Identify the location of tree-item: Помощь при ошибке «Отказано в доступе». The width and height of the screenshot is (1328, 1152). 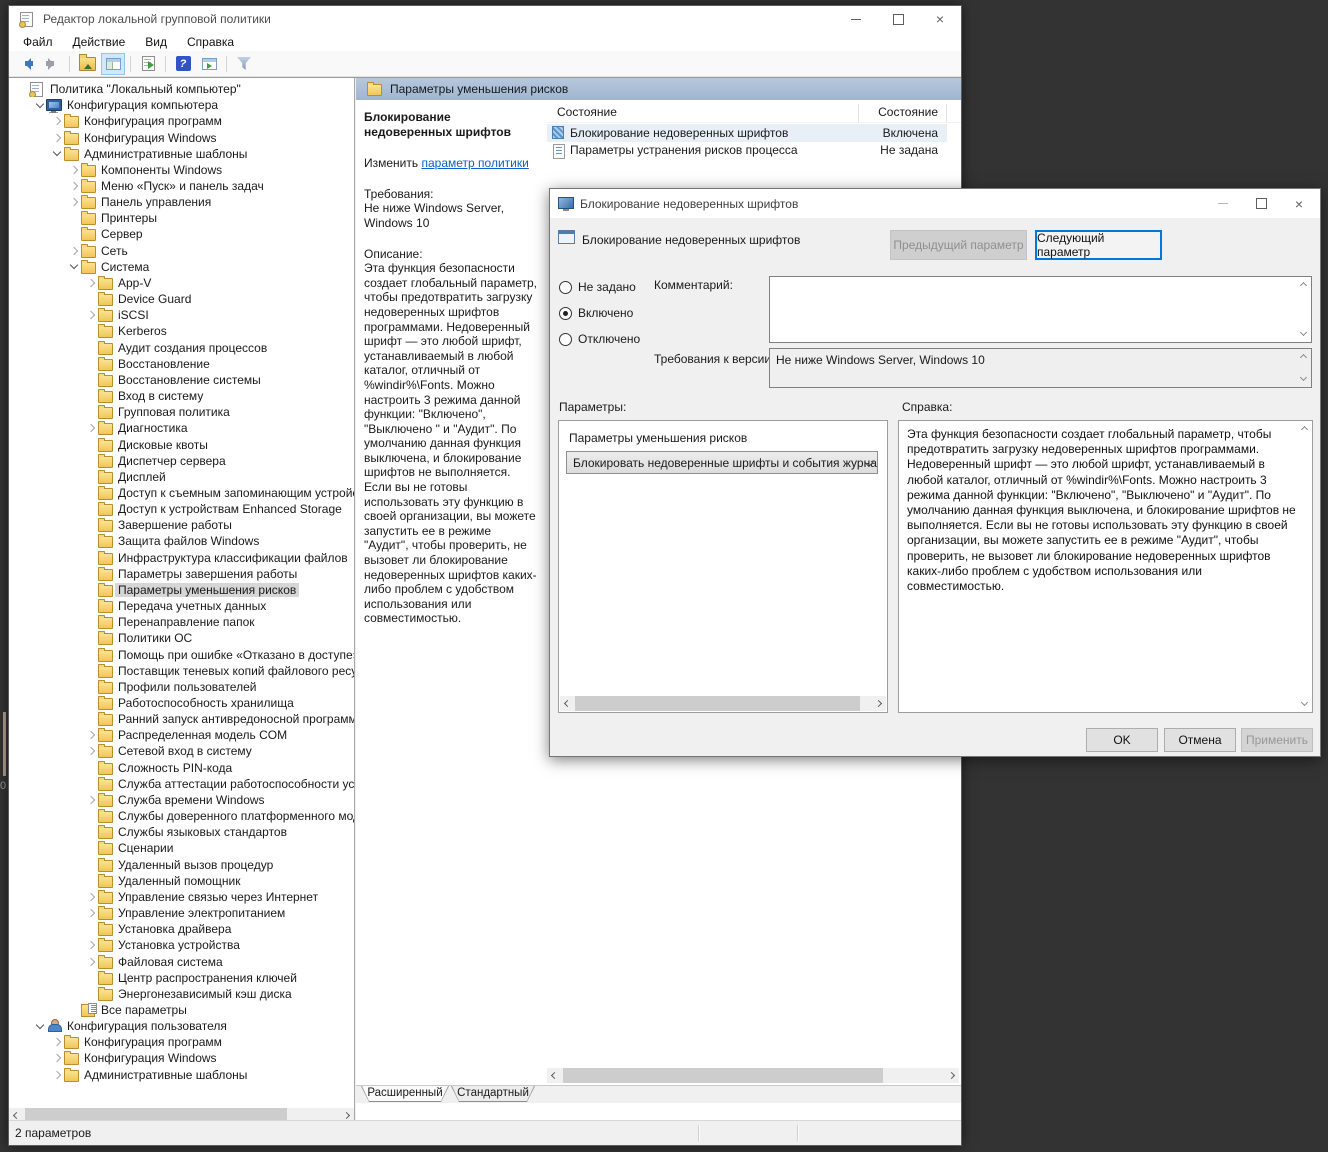
(181, 654).